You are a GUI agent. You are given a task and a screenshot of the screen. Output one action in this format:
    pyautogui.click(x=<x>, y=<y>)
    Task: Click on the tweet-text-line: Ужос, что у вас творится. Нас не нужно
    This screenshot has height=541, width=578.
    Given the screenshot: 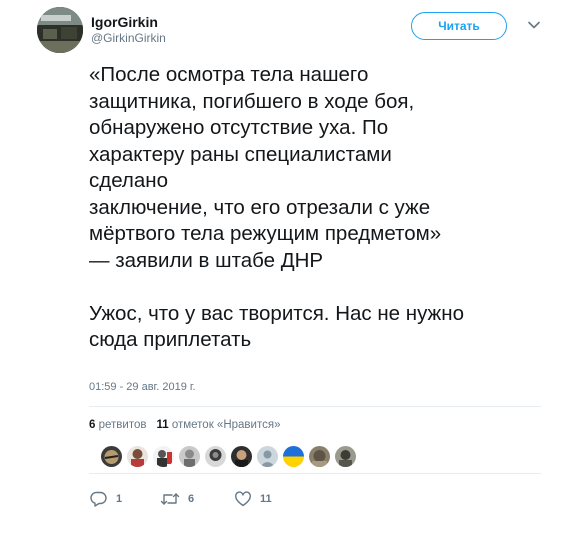 What is the action you would take?
    pyautogui.click(x=276, y=313)
    